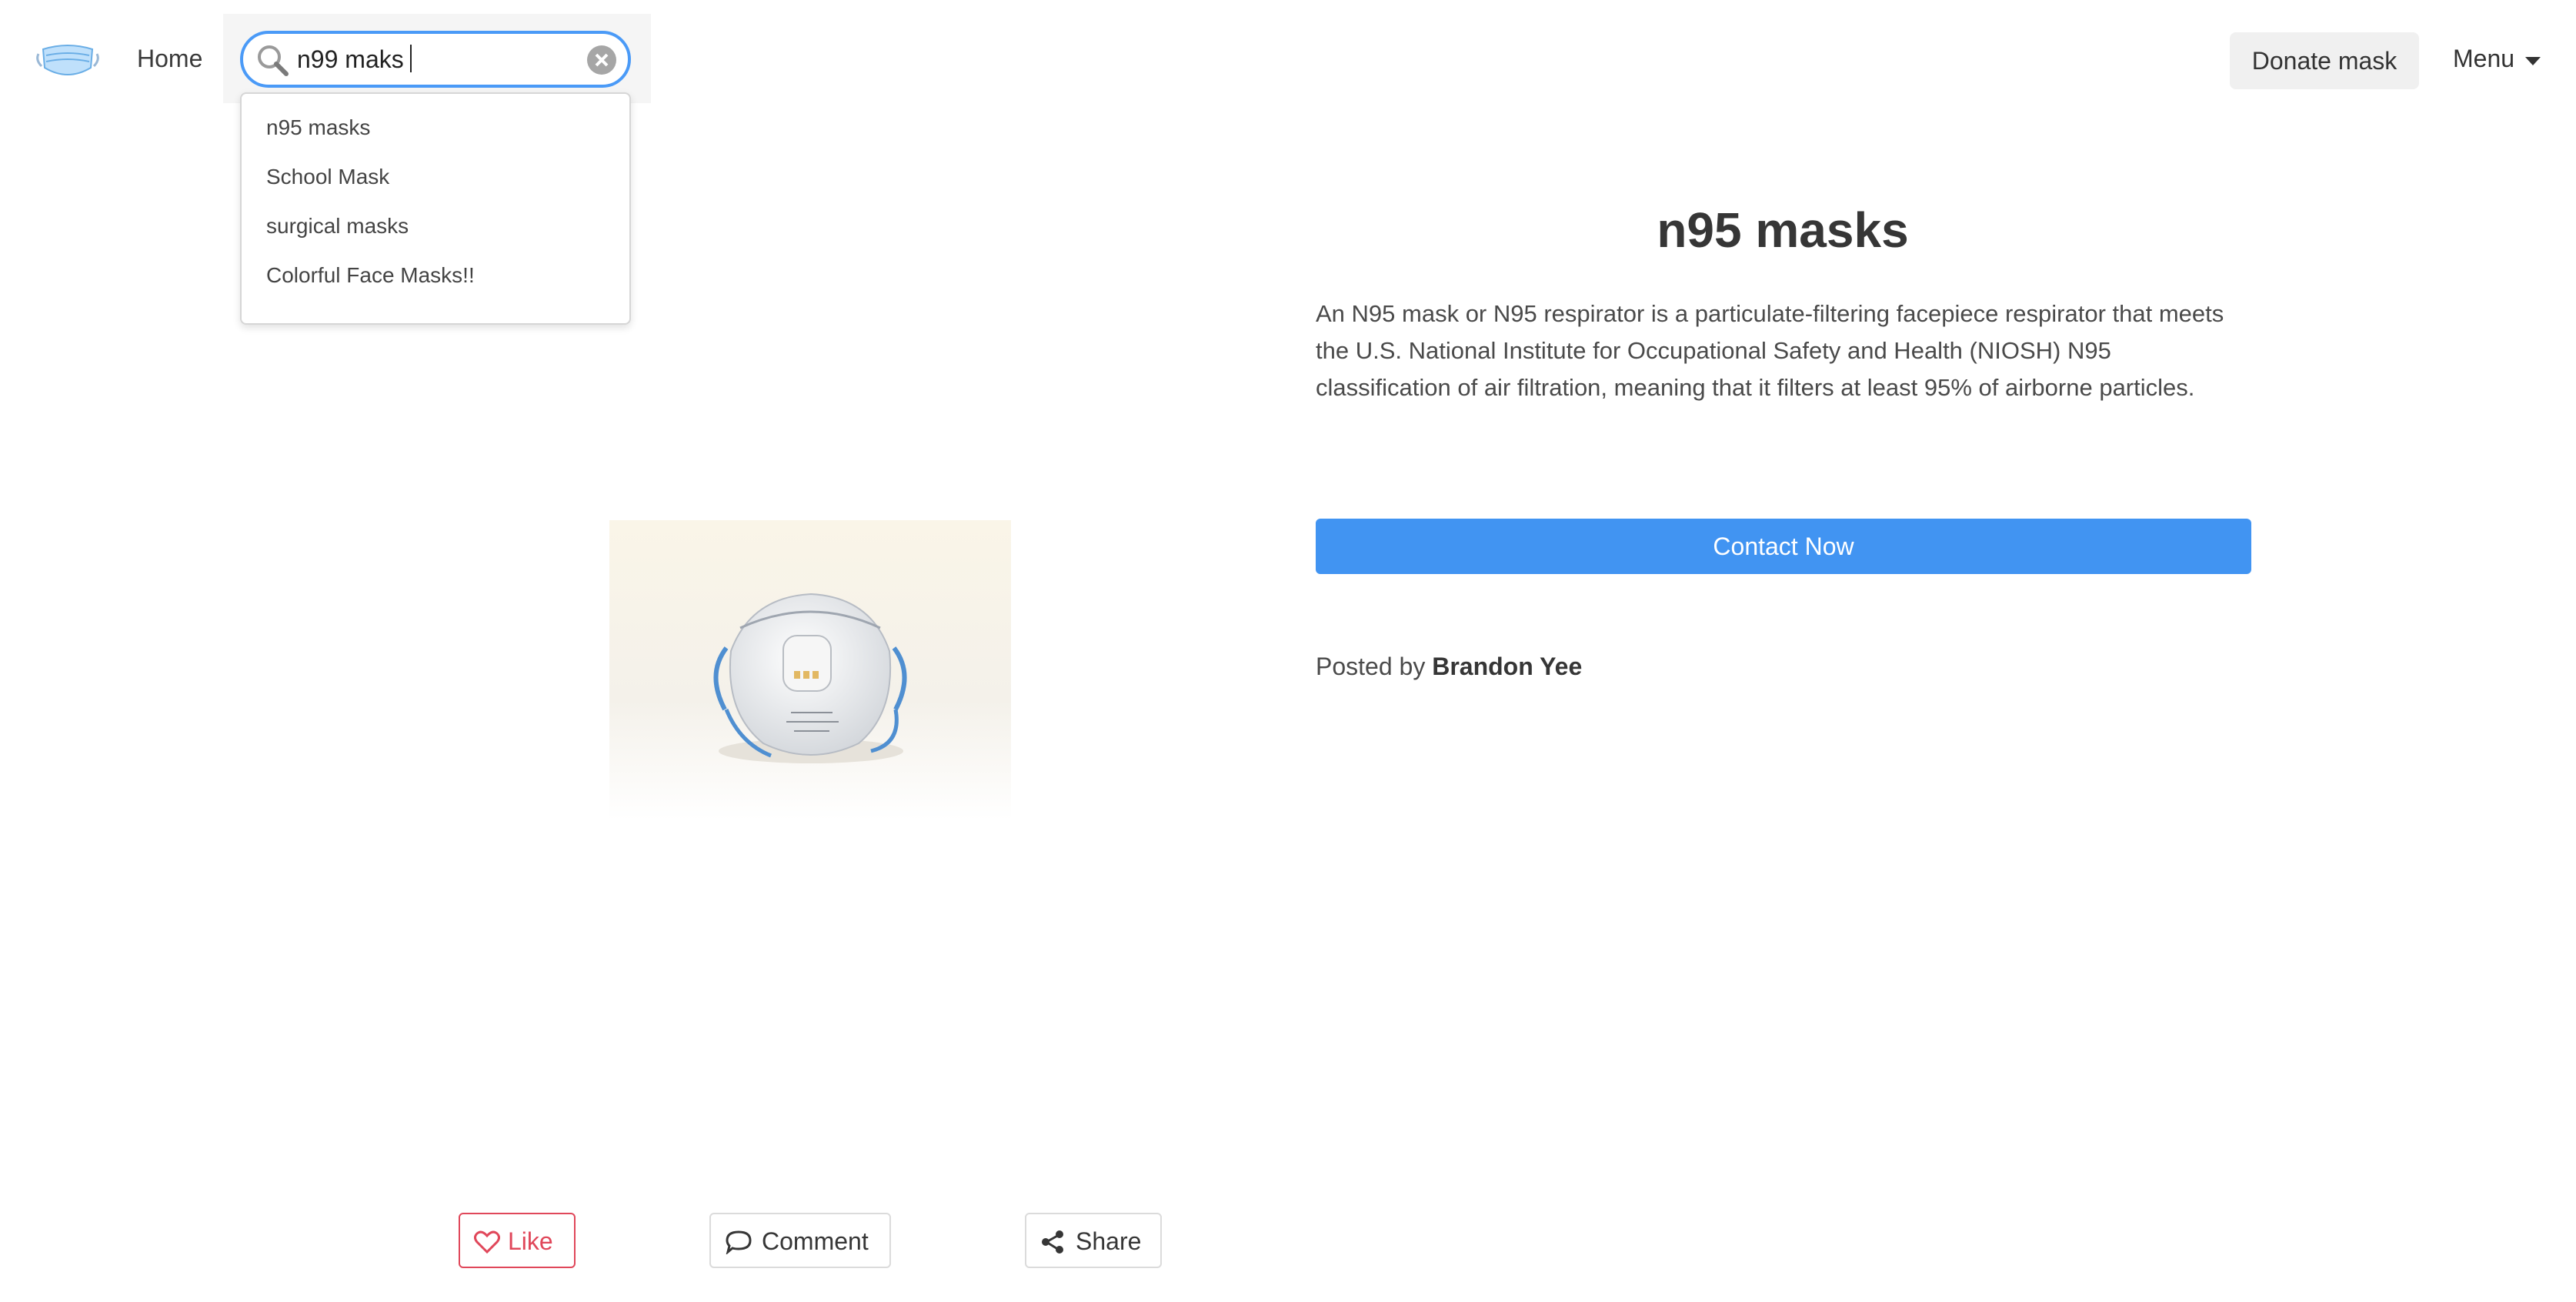 The height and width of the screenshot is (1302, 2576). I want to click on clear-icon, so click(601, 60).